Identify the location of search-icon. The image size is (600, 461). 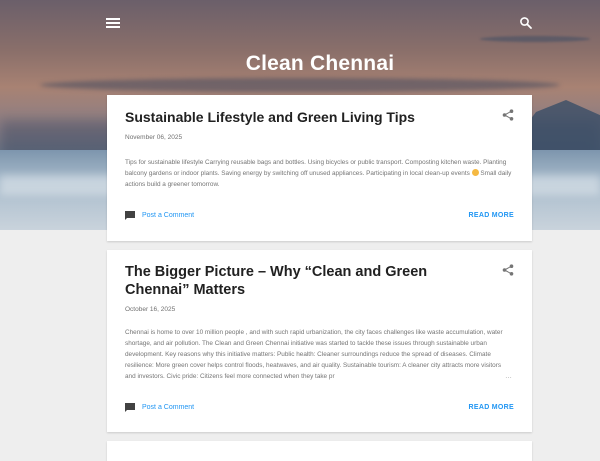
(526, 23).